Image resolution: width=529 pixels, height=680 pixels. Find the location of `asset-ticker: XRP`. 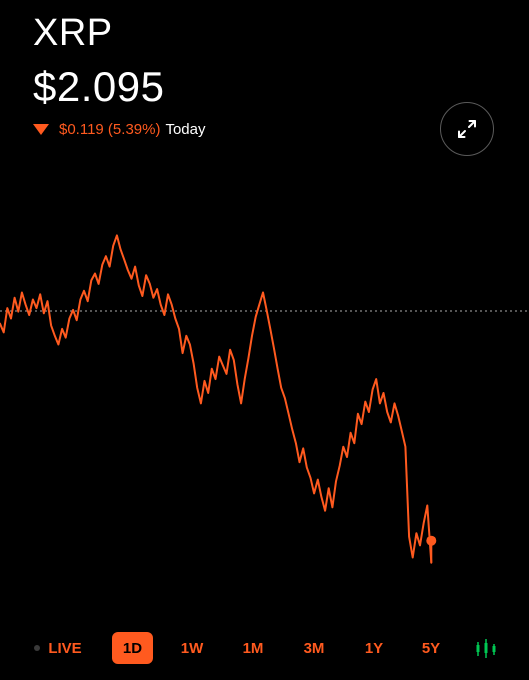

asset-ticker: XRP is located at coordinates (73, 33).